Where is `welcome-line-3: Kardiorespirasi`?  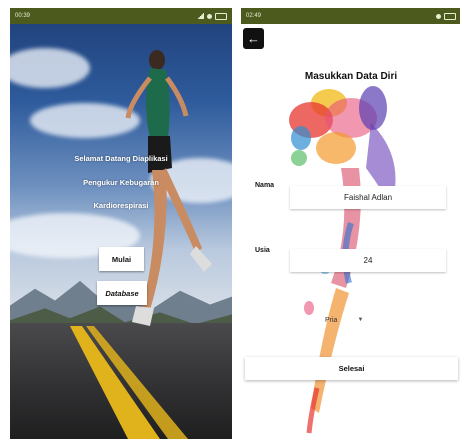 welcome-line-3: Kardiorespirasi is located at coordinates (121, 205).